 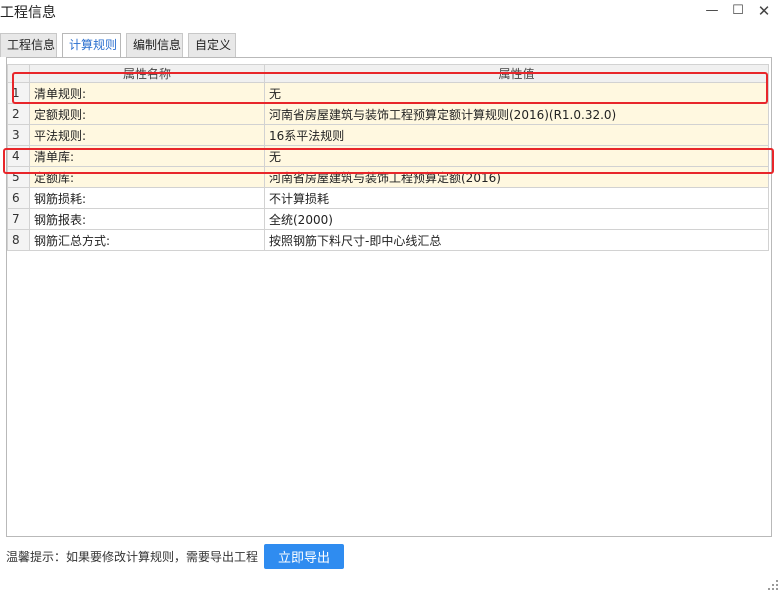 I want to click on export-now-button: 立即导出, so click(x=304, y=556).